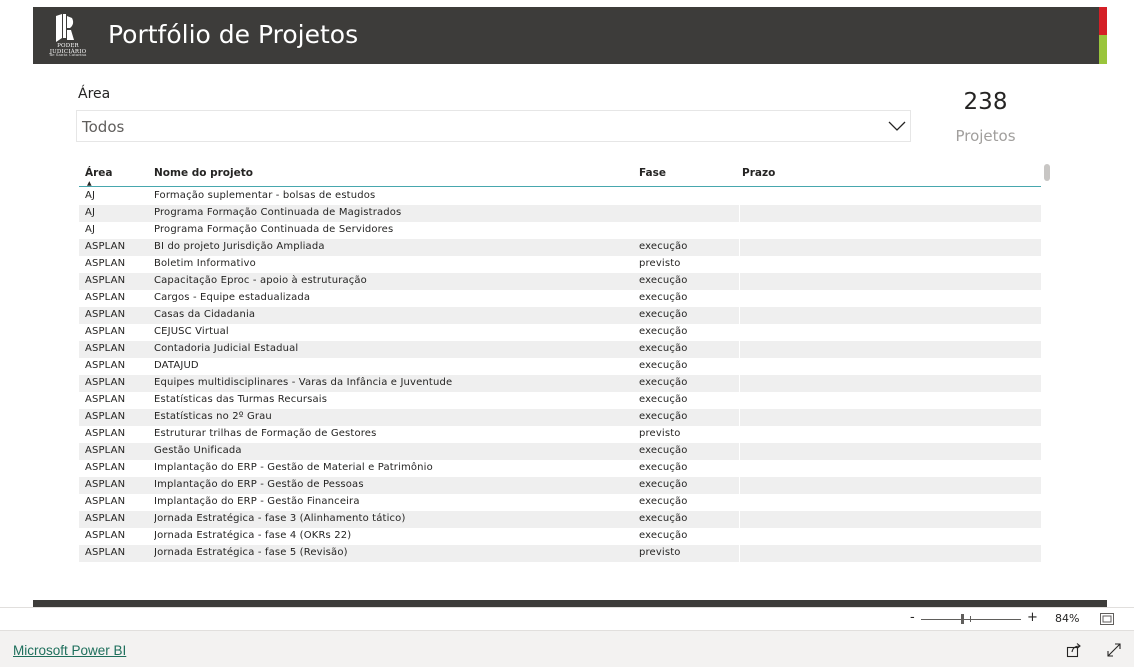 The image size is (1134, 667). Describe the element at coordinates (251, 552) in the screenshot. I see `cell-nome: Jornada Estratégica - fase 5 (Revisão)` at that location.